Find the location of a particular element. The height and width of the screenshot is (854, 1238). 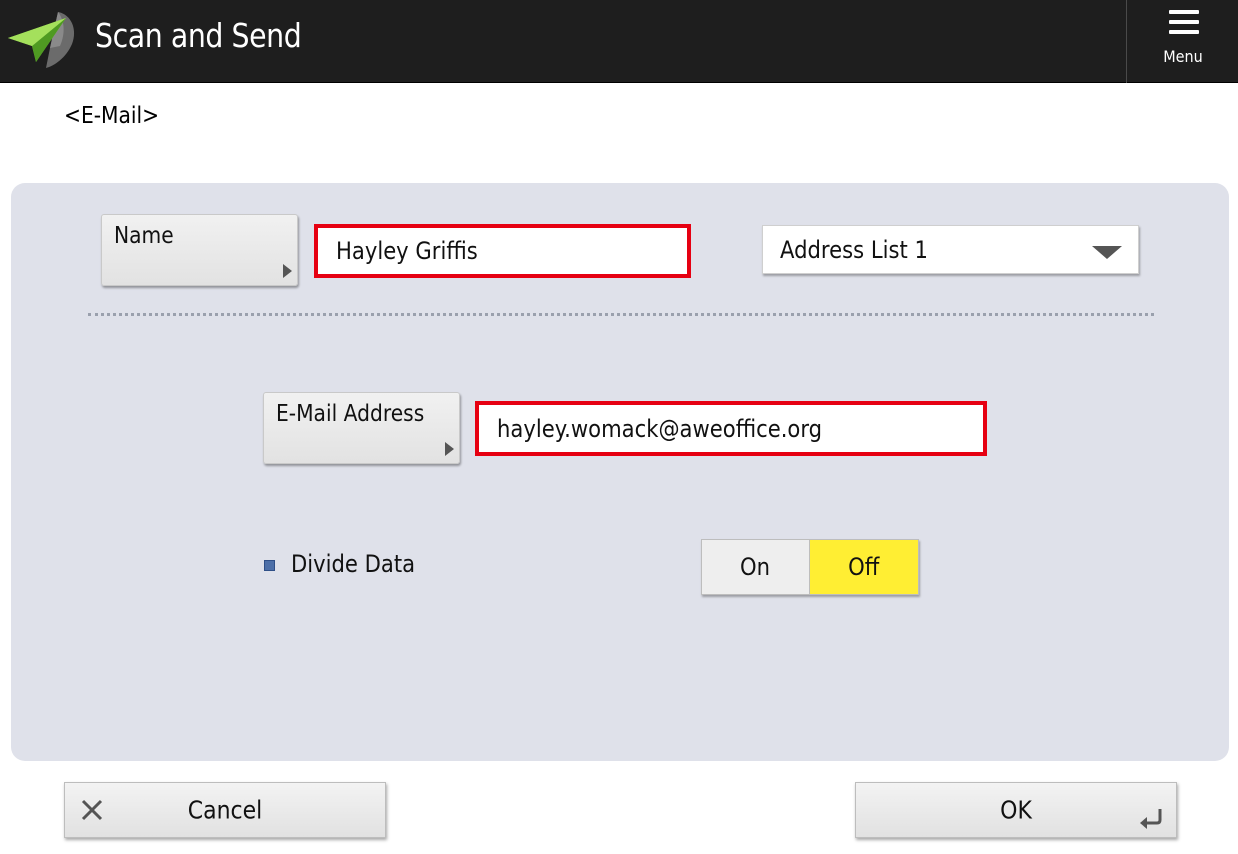

cancel-button: Cancel is located at coordinates (225, 810).